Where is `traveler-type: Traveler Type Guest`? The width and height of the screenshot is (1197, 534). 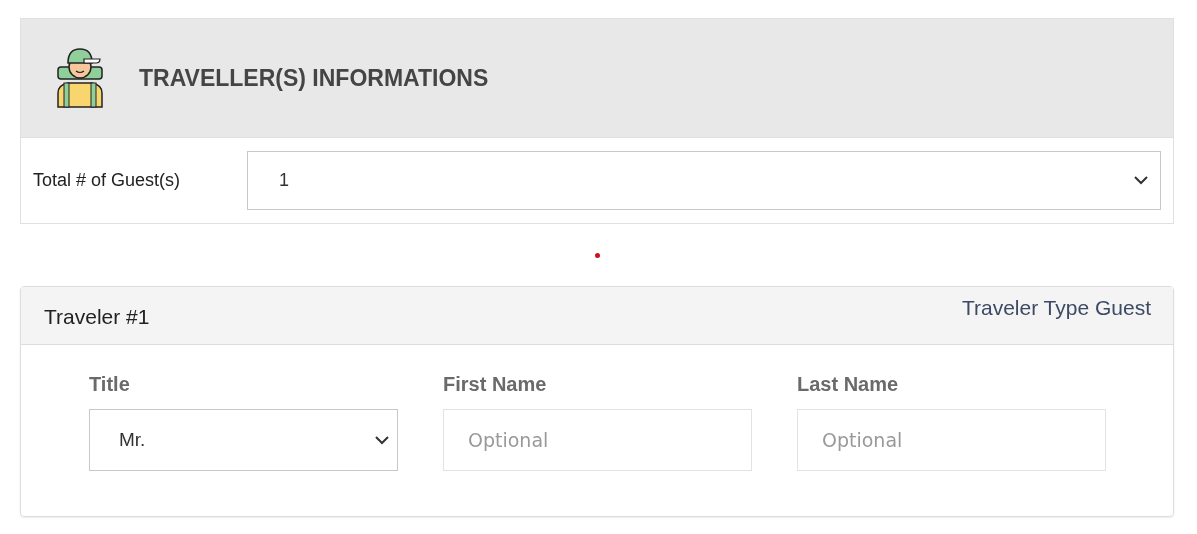 traveler-type: Traveler Type Guest is located at coordinates (1056, 308).